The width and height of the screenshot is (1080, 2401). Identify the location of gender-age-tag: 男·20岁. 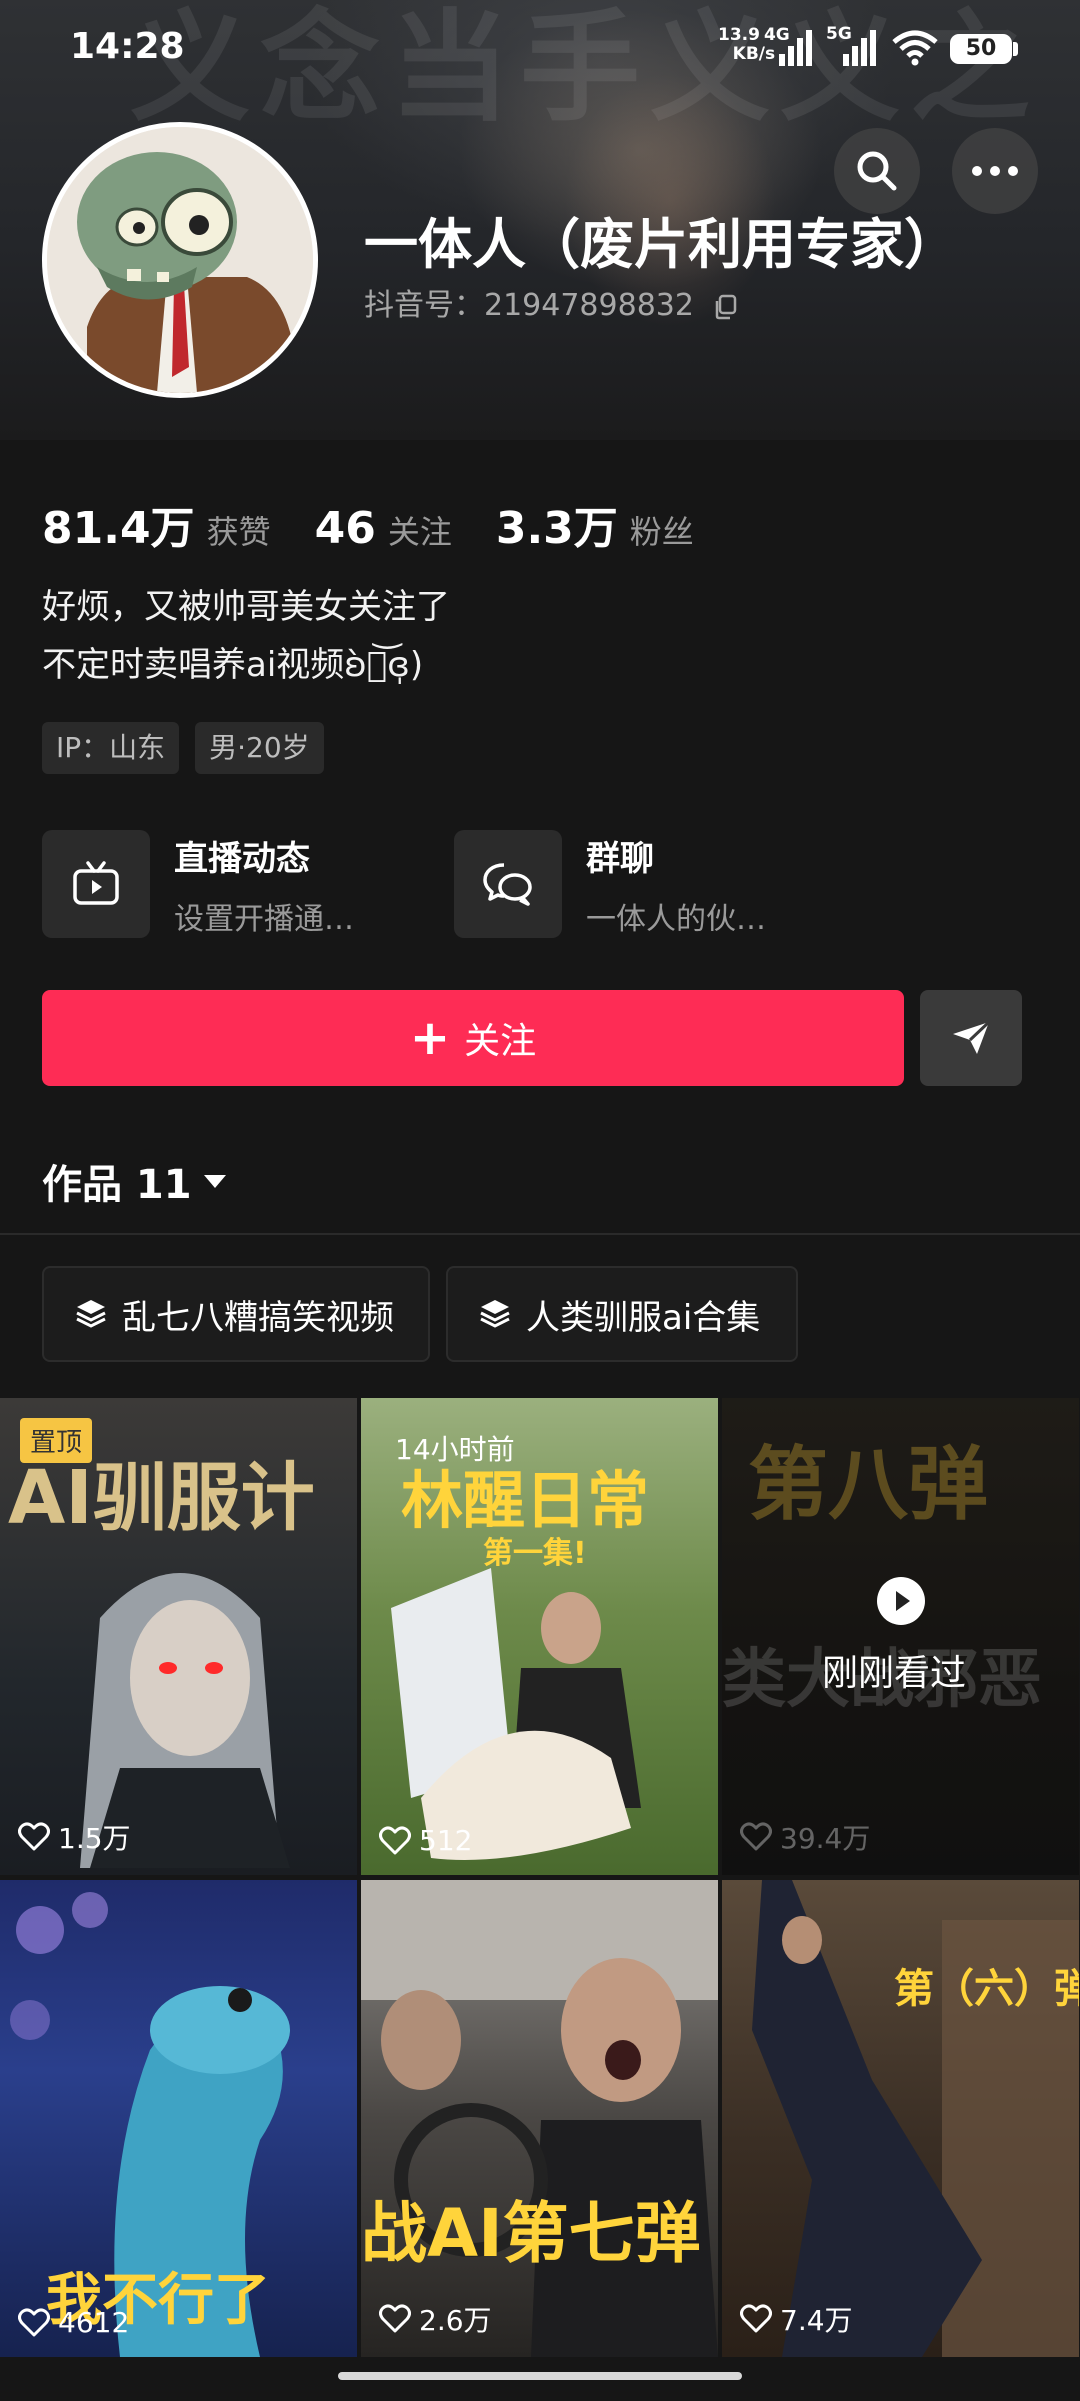
(259, 748).